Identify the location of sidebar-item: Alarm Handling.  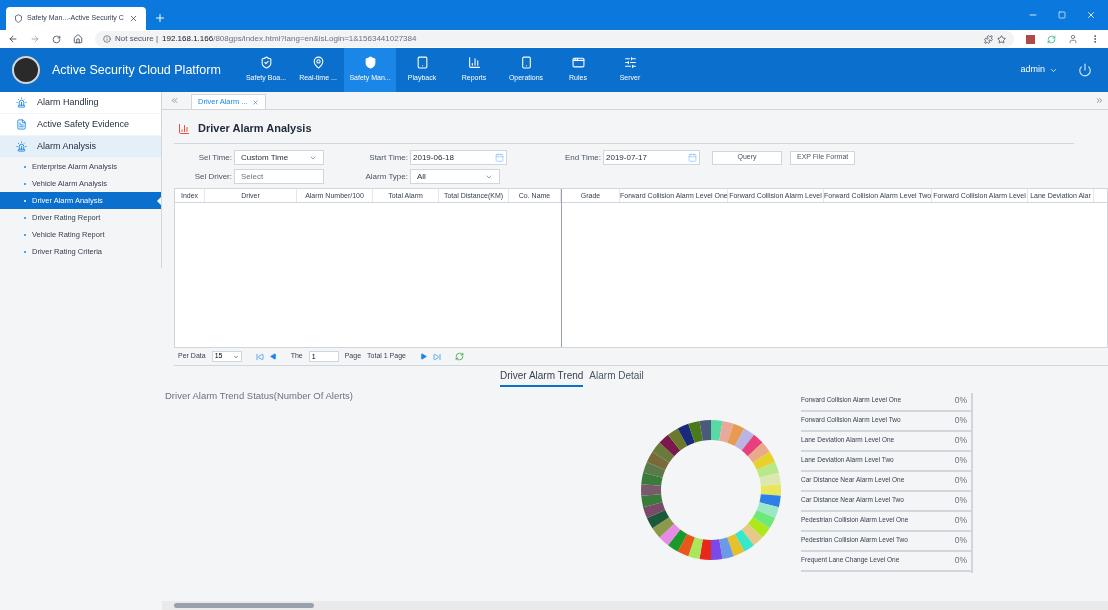
(80, 103).